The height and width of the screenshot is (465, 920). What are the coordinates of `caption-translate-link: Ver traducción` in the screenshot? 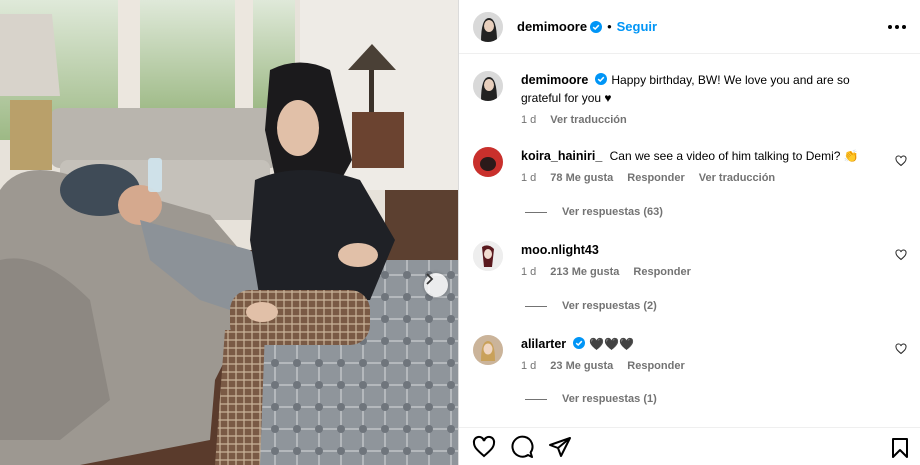 It's located at (588, 120).